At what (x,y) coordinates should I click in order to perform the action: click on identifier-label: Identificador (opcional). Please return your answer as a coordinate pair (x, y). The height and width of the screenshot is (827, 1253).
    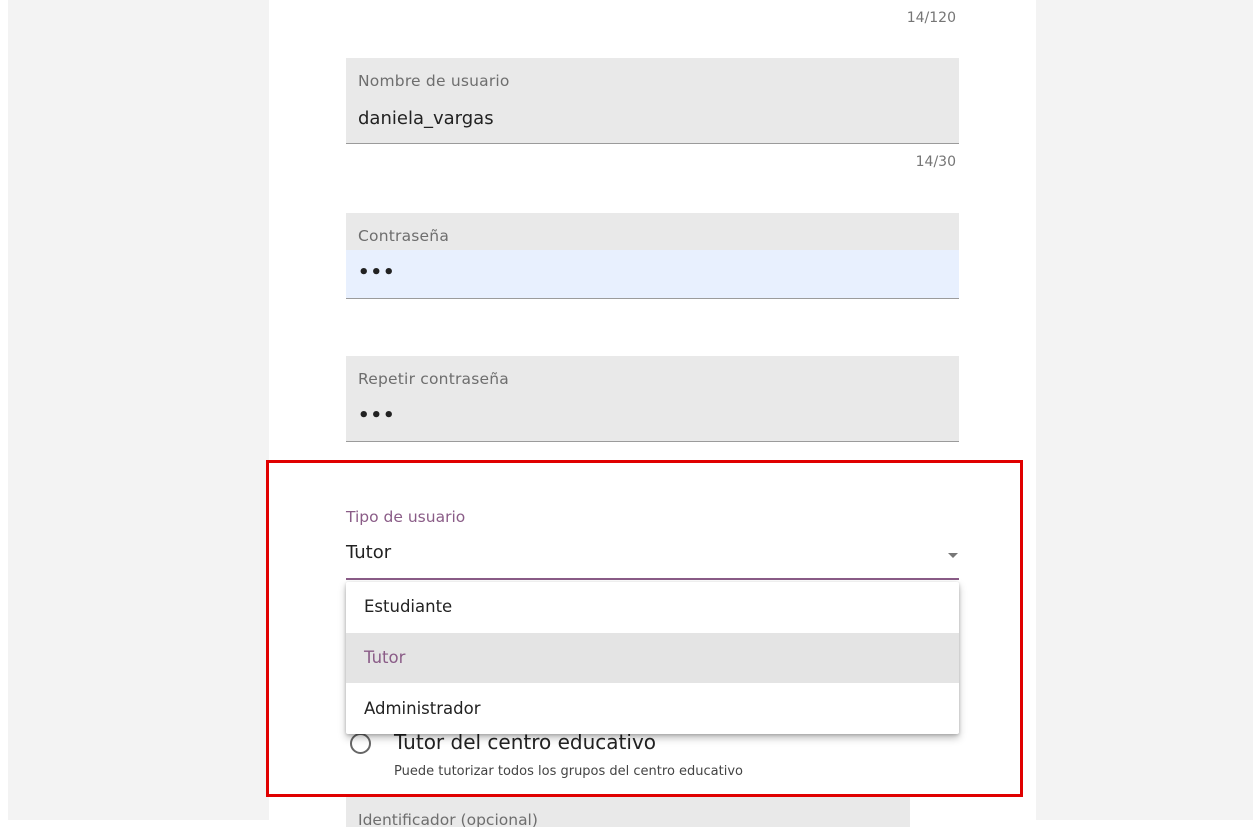
    Looking at the image, I should click on (448, 819).